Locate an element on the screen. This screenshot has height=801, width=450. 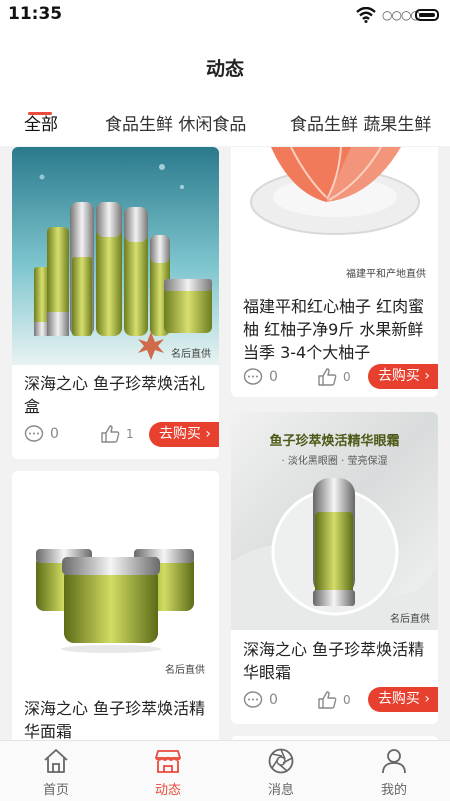
wifi-icon is located at coordinates (366, 15).